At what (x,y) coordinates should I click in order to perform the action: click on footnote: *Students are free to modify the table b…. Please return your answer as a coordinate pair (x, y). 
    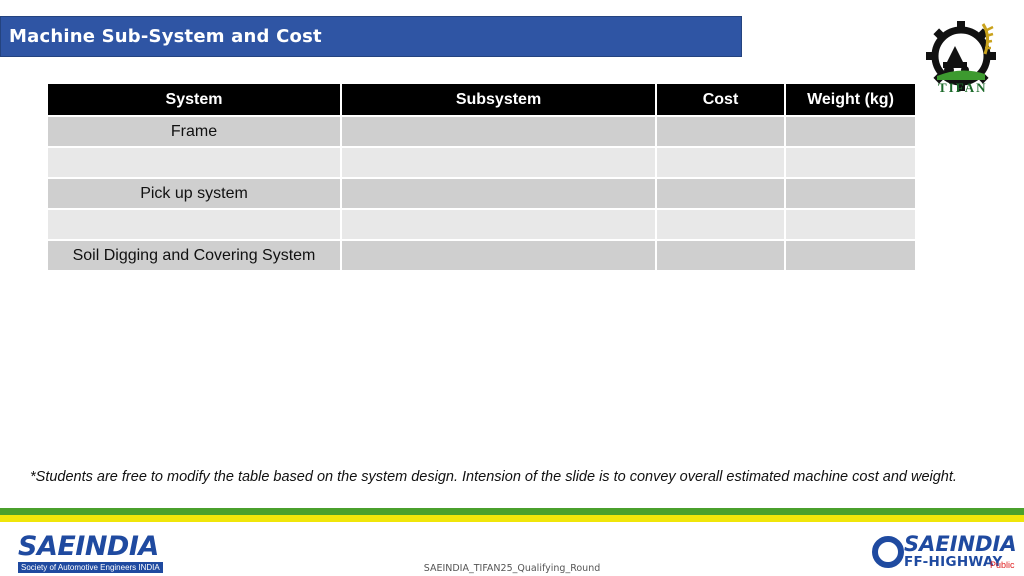
    Looking at the image, I should click on (493, 477).